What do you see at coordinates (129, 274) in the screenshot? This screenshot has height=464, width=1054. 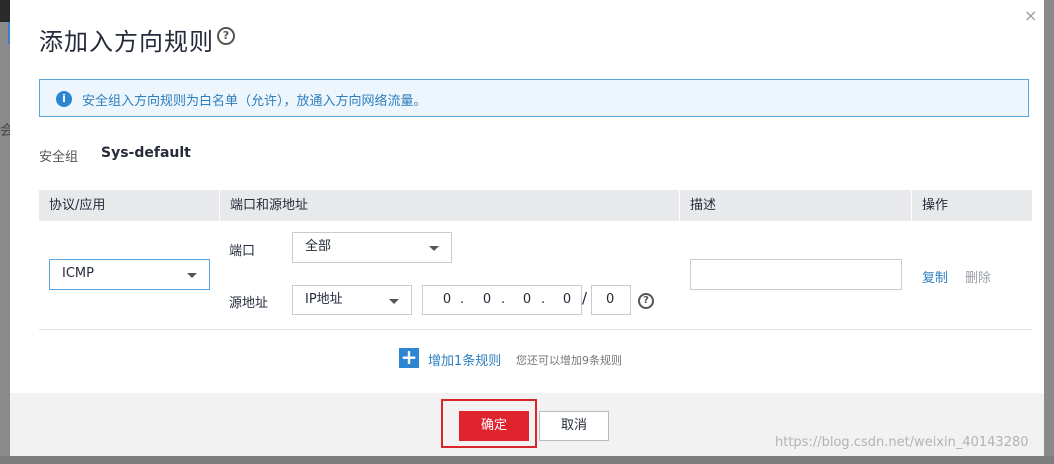 I see `protocol-select: ICMP` at bounding box center [129, 274].